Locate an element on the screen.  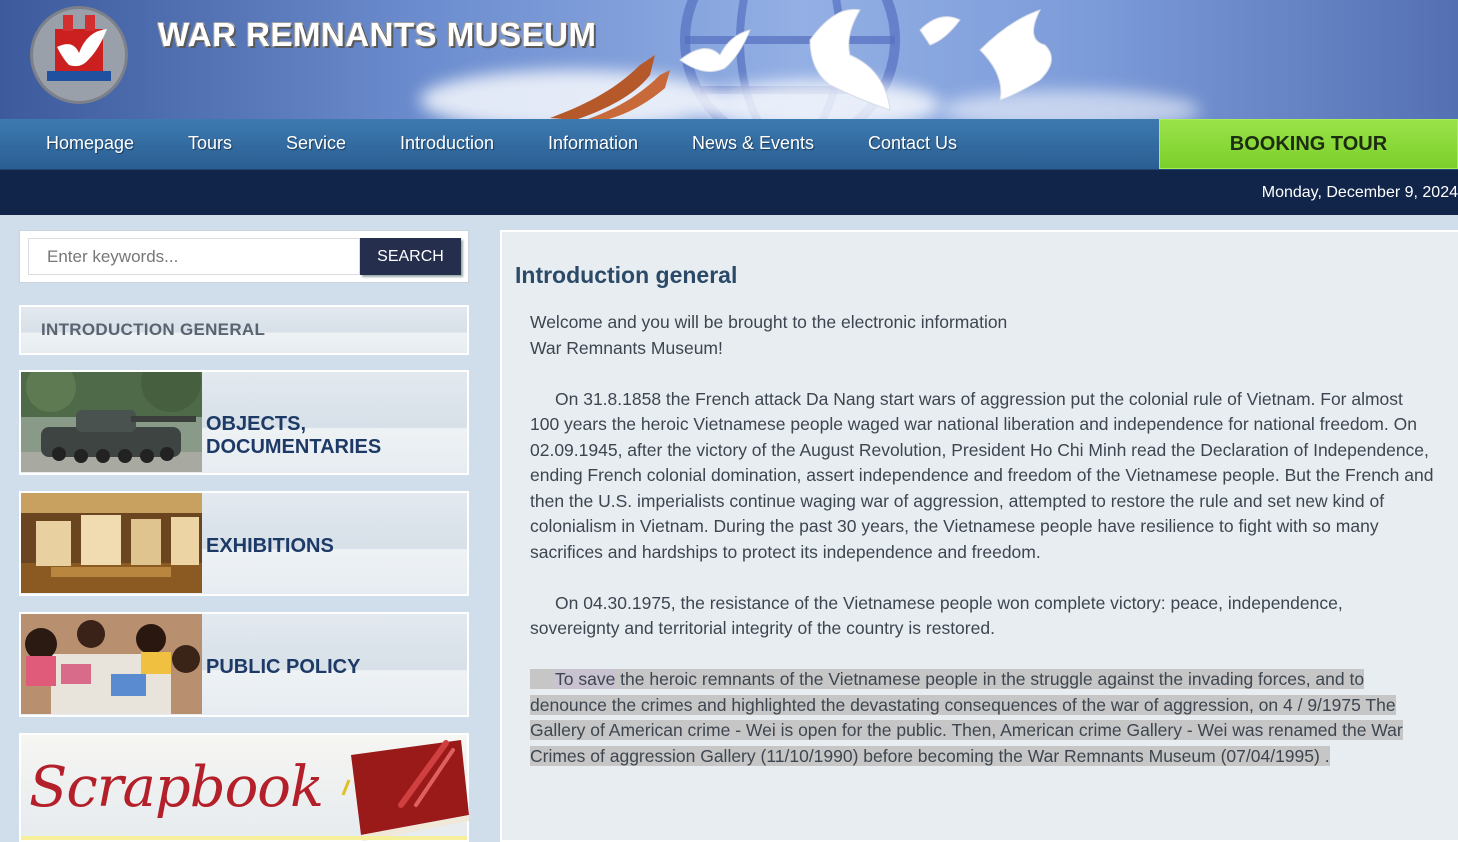
nav-item-tours: Tours is located at coordinates (210, 144).